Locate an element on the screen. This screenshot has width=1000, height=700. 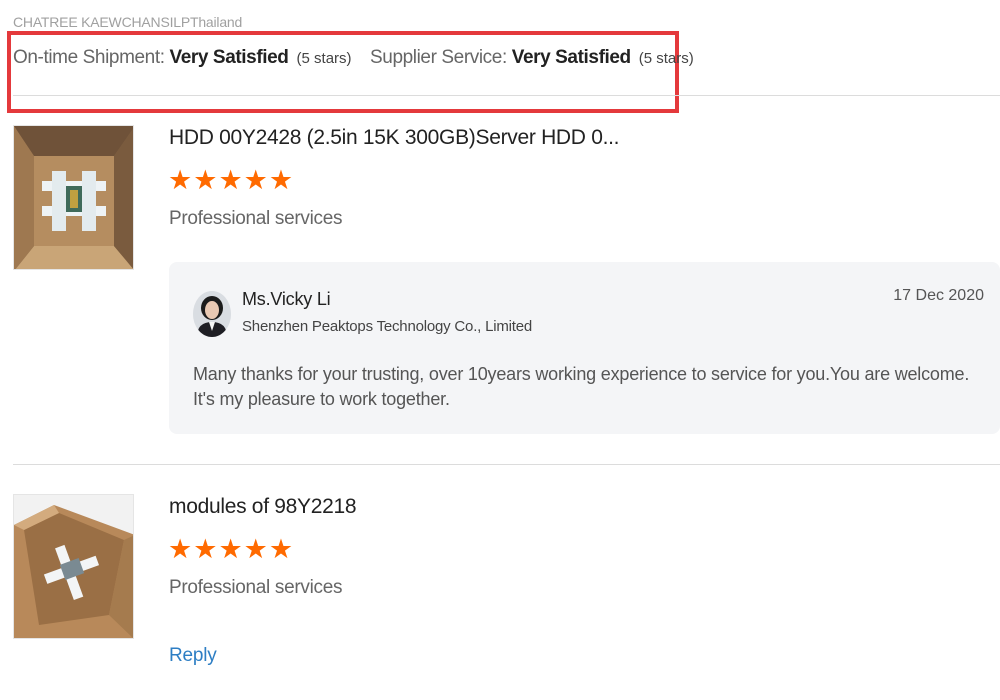
product-title: modules of 98Y2218 is located at coordinates (263, 507).